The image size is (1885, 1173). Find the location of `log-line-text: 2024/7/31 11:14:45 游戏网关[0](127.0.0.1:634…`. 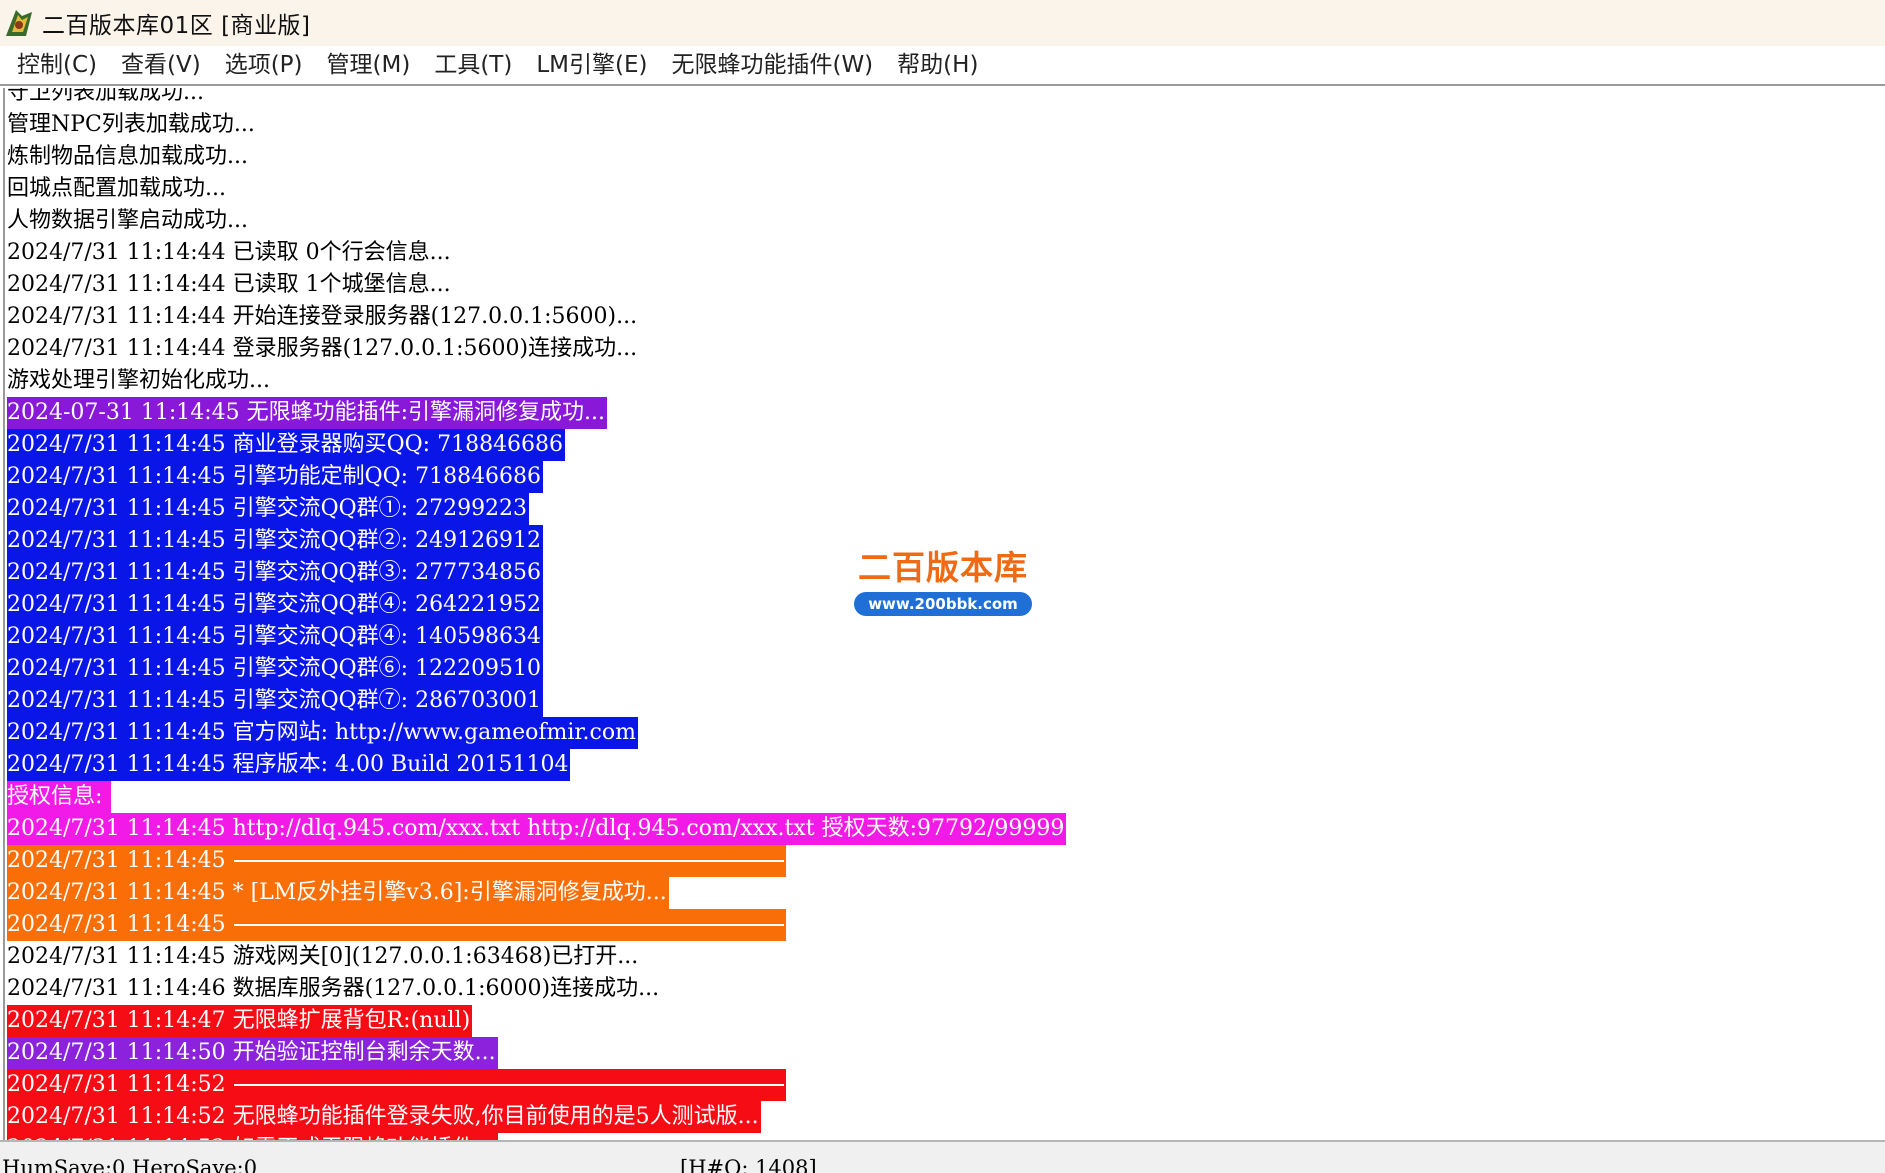

log-line-text: 2024/7/31 11:14:45 游戏网关[0](127.0.0.1:634… is located at coordinates (323, 956).